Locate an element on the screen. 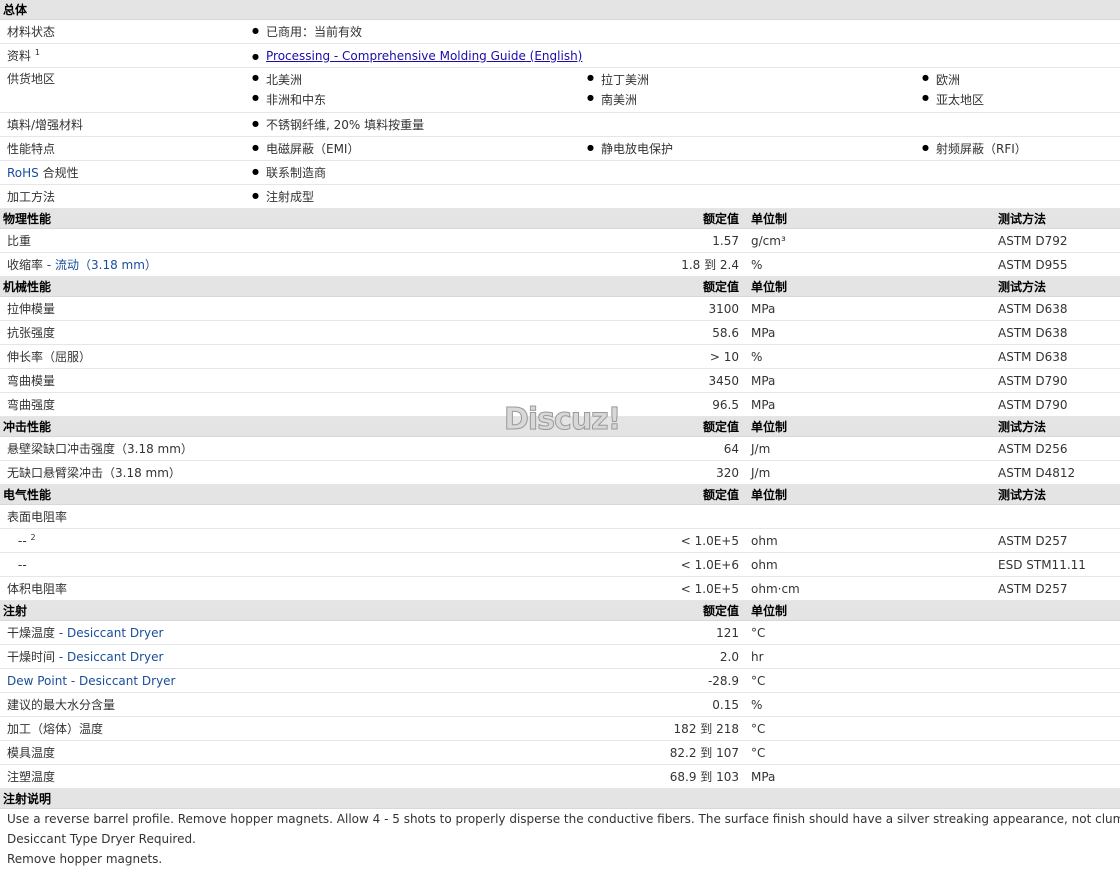 The height and width of the screenshot is (869, 1120). property-row: 伸长率（屈服） > 10% ASTM D638 is located at coordinates (560, 356).